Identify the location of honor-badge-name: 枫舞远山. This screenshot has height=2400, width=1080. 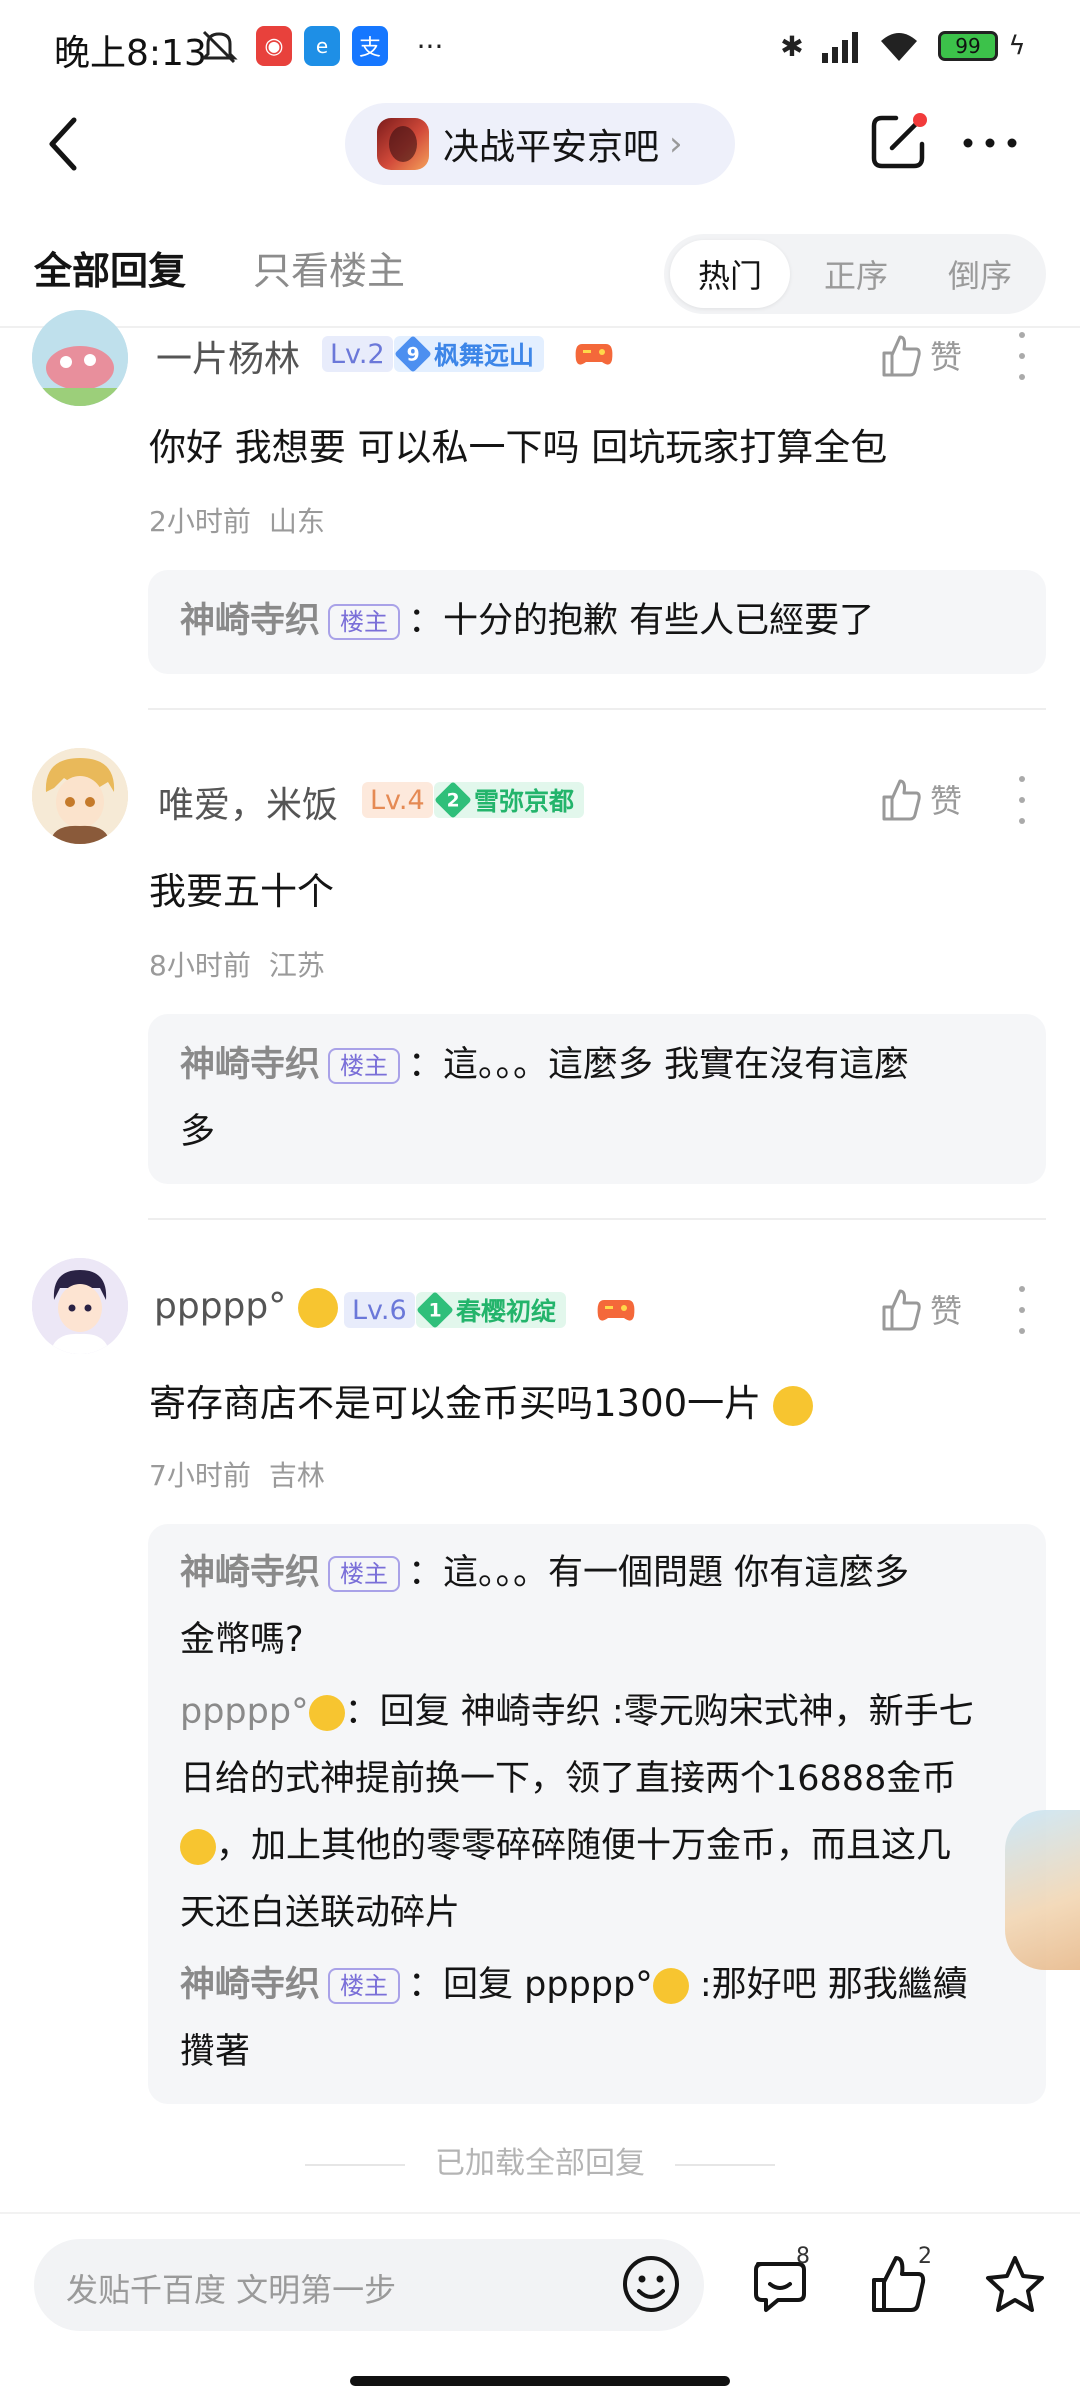
(484, 355).